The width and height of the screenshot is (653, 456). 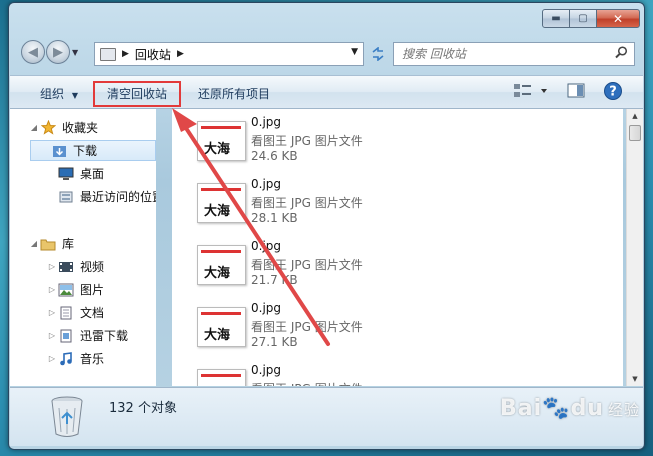 What do you see at coordinates (75, 289) in the screenshot?
I see `nav-item-pictures: ▷ 图片` at bounding box center [75, 289].